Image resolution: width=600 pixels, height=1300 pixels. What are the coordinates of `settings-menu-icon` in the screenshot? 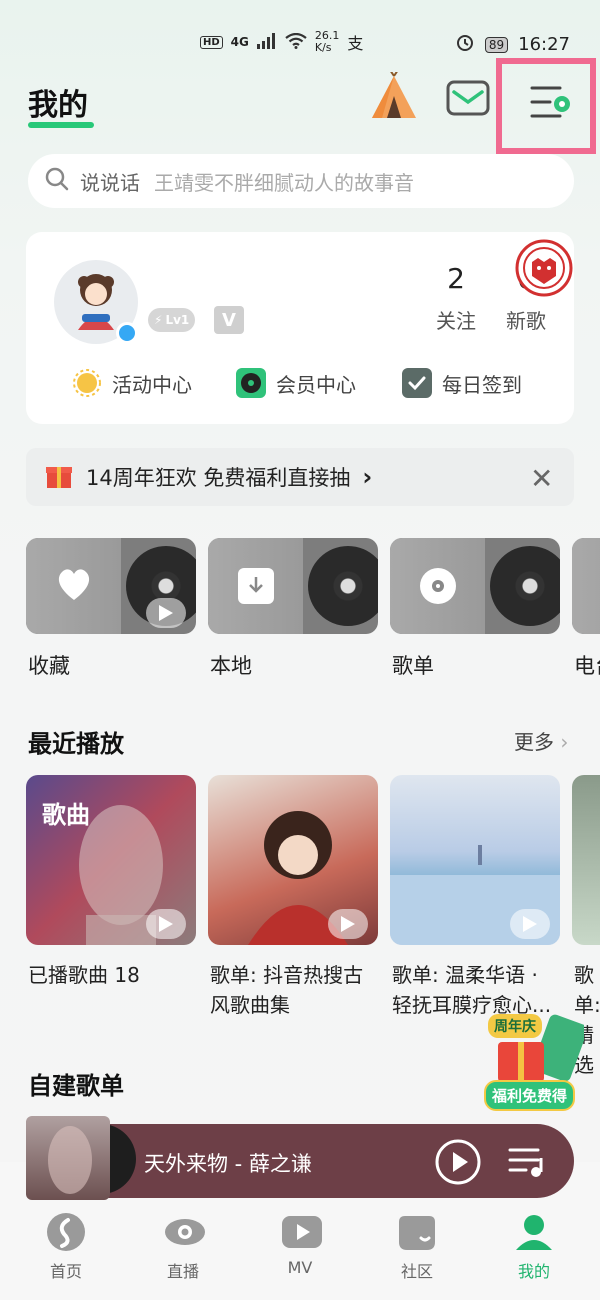 It's located at (551, 102).